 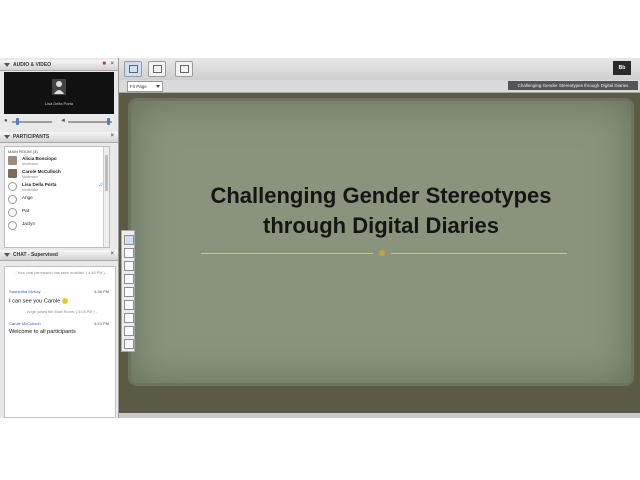 What do you see at coordinates (479, 253) in the screenshot?
I see `divider-right` at bounding box center [479, 253].